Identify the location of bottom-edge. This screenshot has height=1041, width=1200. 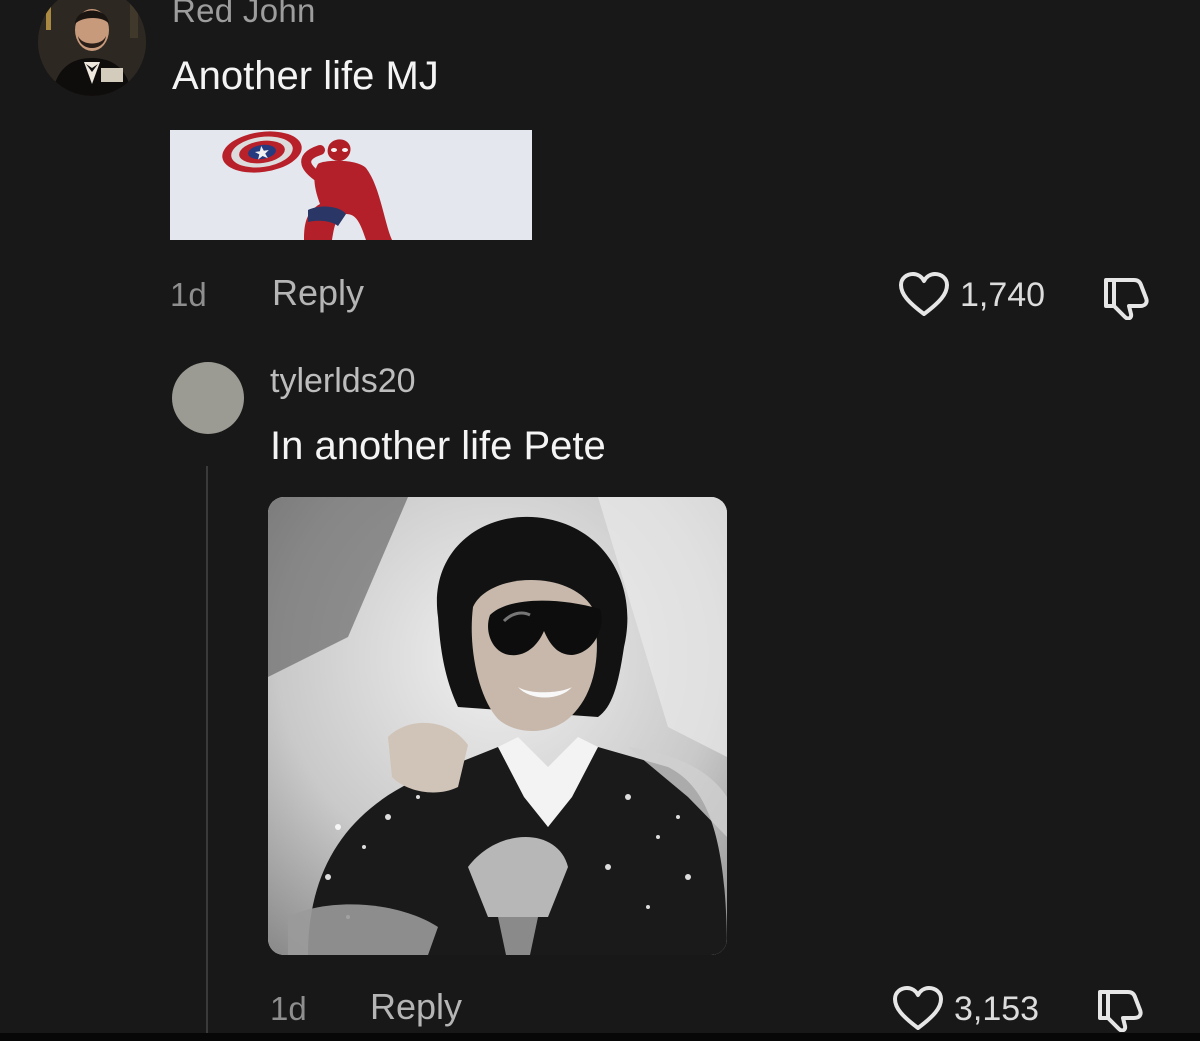
(600, 1037).